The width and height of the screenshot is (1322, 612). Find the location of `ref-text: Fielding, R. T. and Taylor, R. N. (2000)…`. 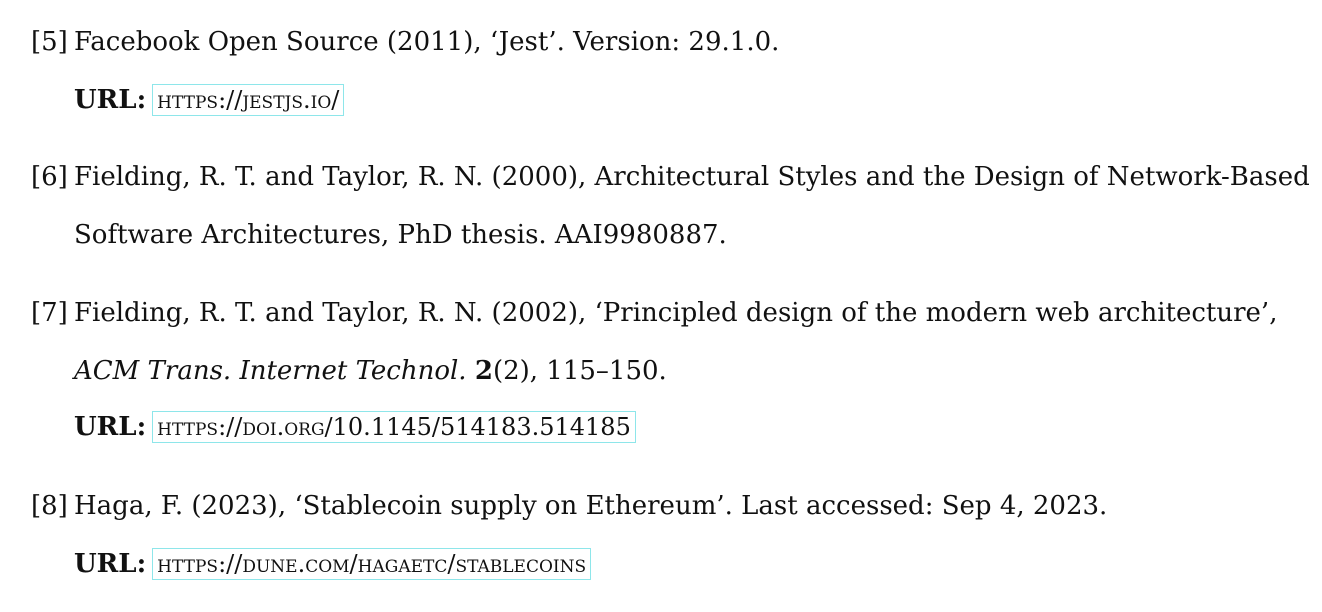

ref-text: Fielding, R. T. and Taylor, R. N. (2000)… is located at coordinates (692, 177).